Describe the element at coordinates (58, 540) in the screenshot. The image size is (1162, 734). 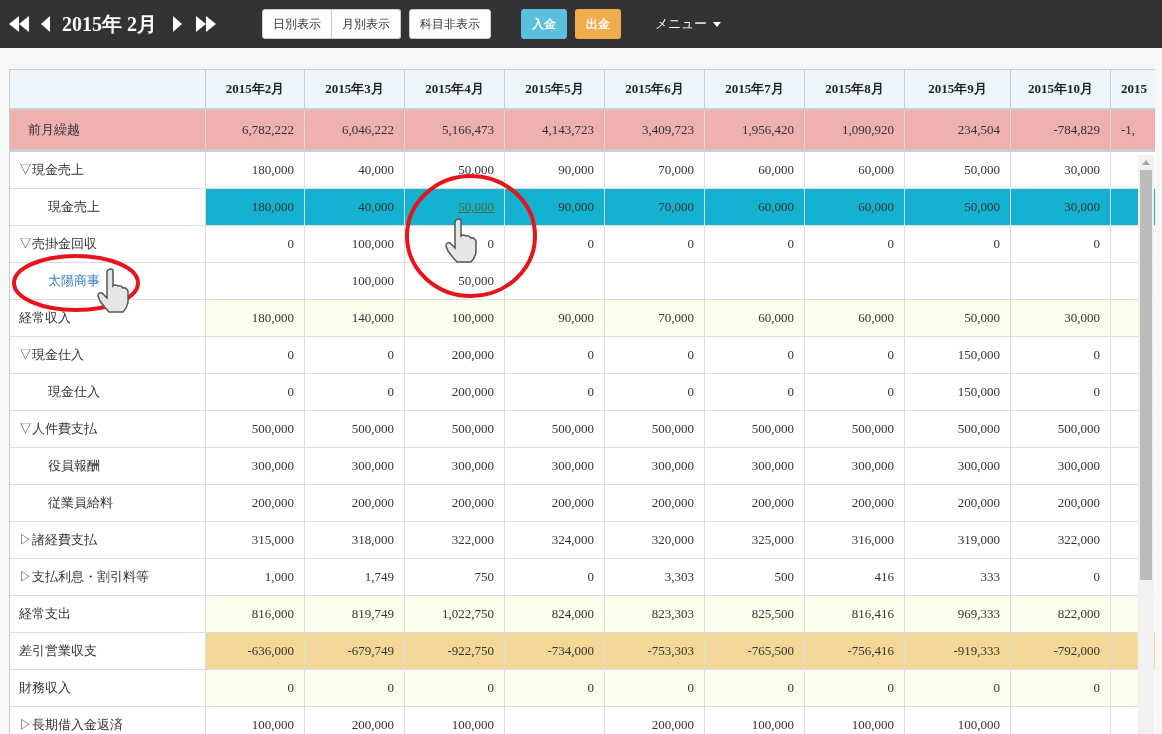
I see `row-label: ▷諸経費支払` at that location.